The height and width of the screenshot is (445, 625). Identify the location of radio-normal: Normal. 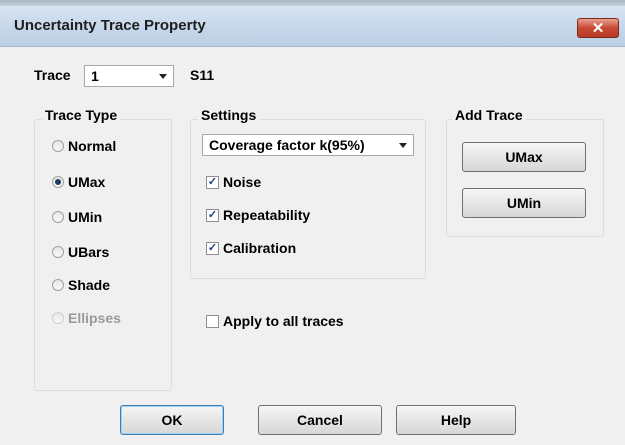
(84, 146).